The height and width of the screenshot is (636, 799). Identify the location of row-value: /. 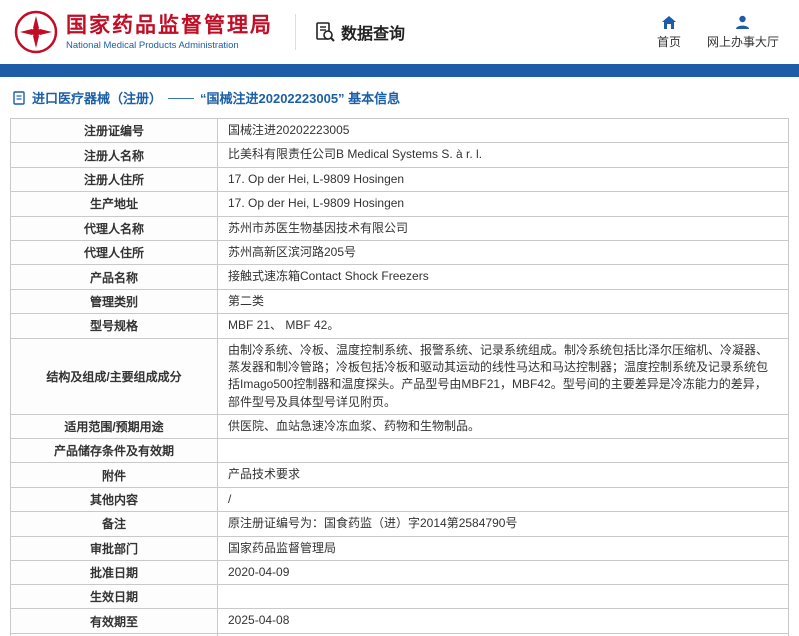
(230, 498).